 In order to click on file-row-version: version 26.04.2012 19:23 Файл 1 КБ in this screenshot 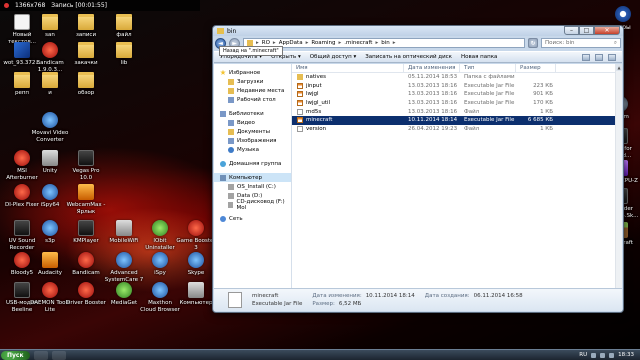, I will do `click(457, 129)`.